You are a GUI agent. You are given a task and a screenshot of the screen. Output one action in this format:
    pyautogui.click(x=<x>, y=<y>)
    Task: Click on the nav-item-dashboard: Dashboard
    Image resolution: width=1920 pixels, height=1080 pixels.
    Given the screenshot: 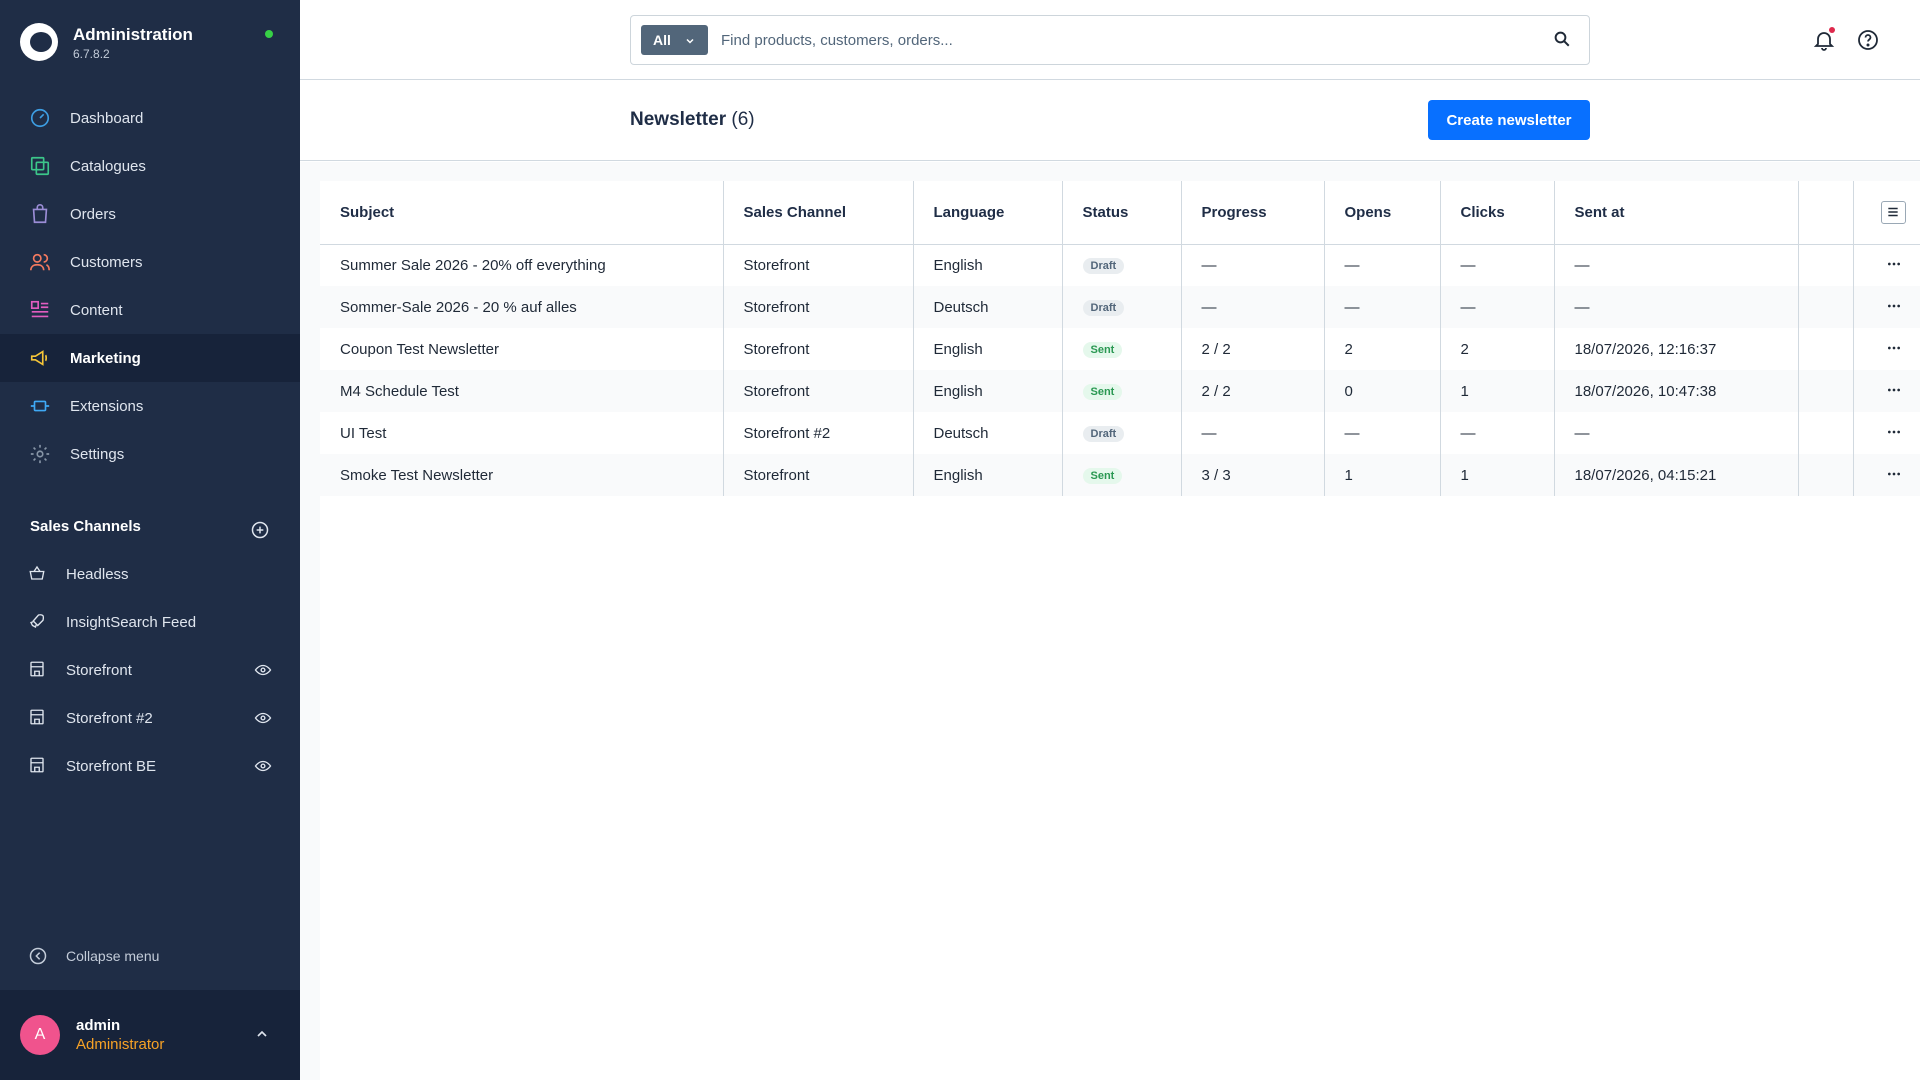 What is the action you would take?
    pyautogui.click(x=150, y=118)
    